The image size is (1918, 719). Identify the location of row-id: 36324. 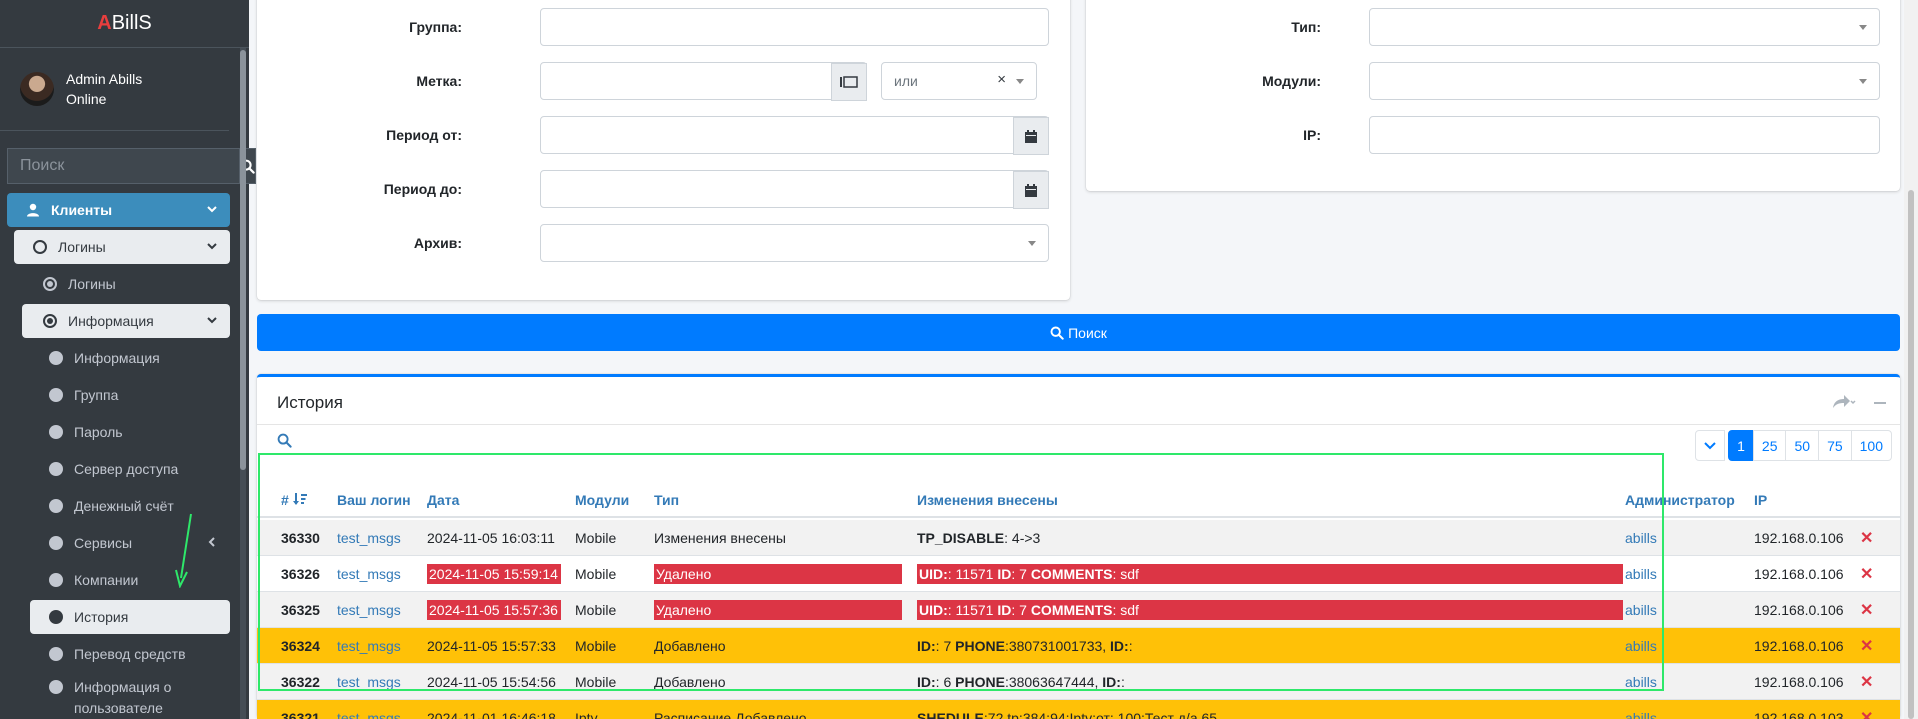
(300, 646).